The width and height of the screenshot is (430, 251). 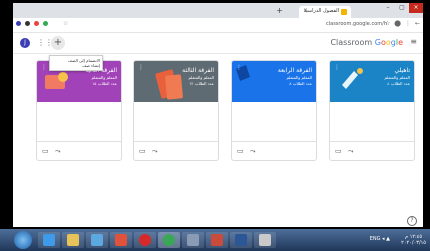 I want to click on card-title: الفرقة الرابعة, so click(x=295, y=70).